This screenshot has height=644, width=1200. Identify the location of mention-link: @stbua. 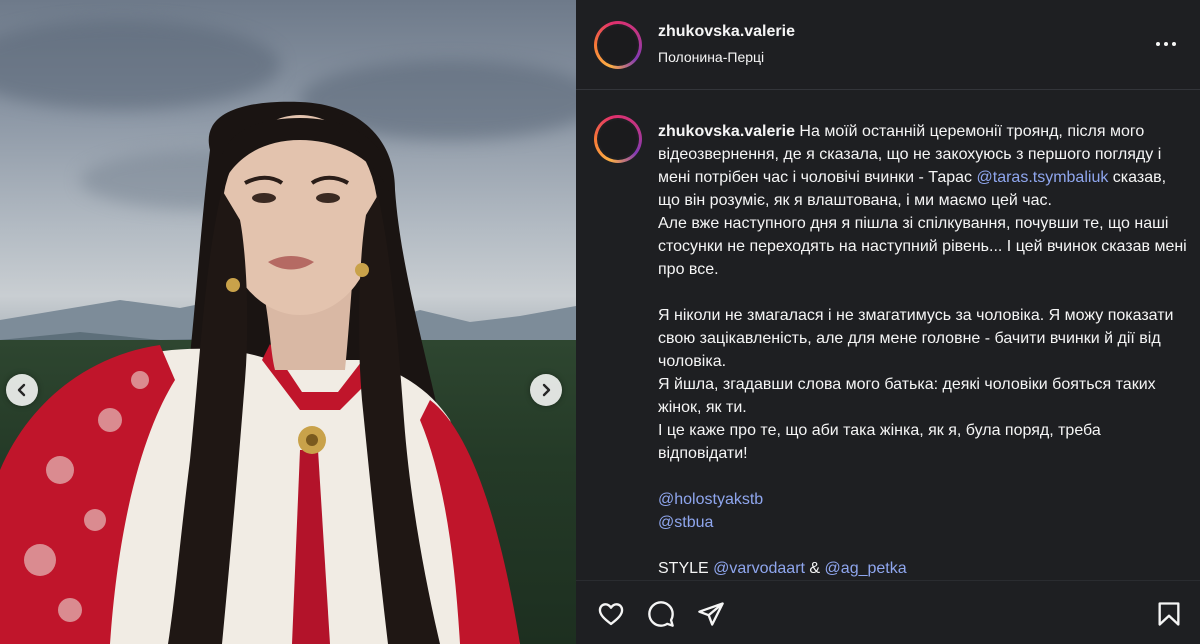
(685, 522).